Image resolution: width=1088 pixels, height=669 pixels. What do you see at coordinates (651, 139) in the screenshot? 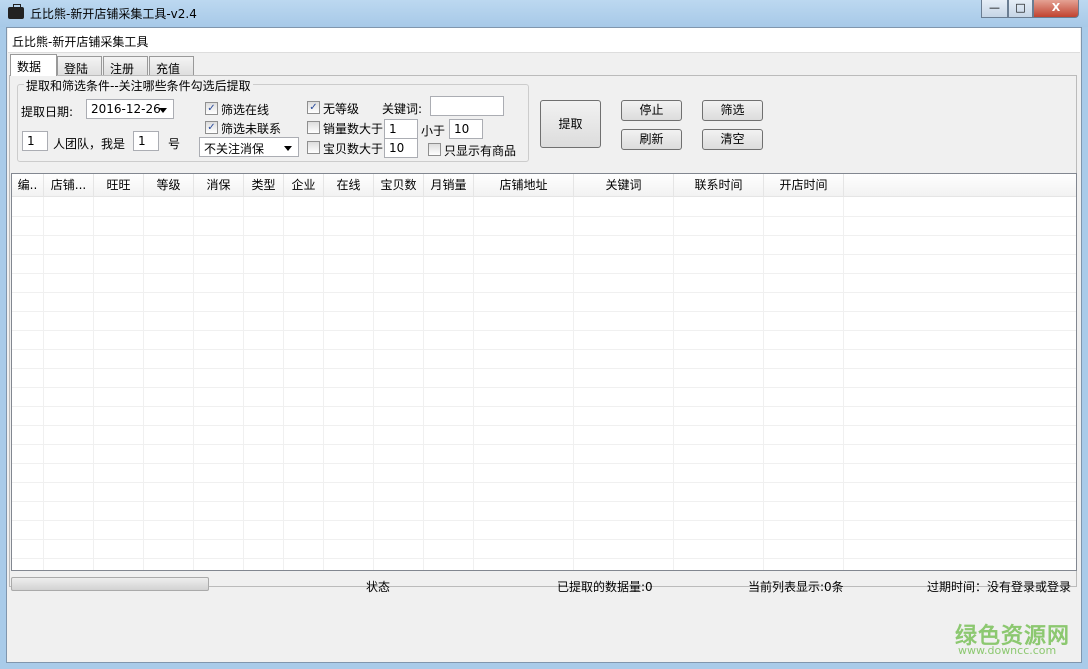
I see `refresh-button: 刷新` at bounding box center [651, 139].